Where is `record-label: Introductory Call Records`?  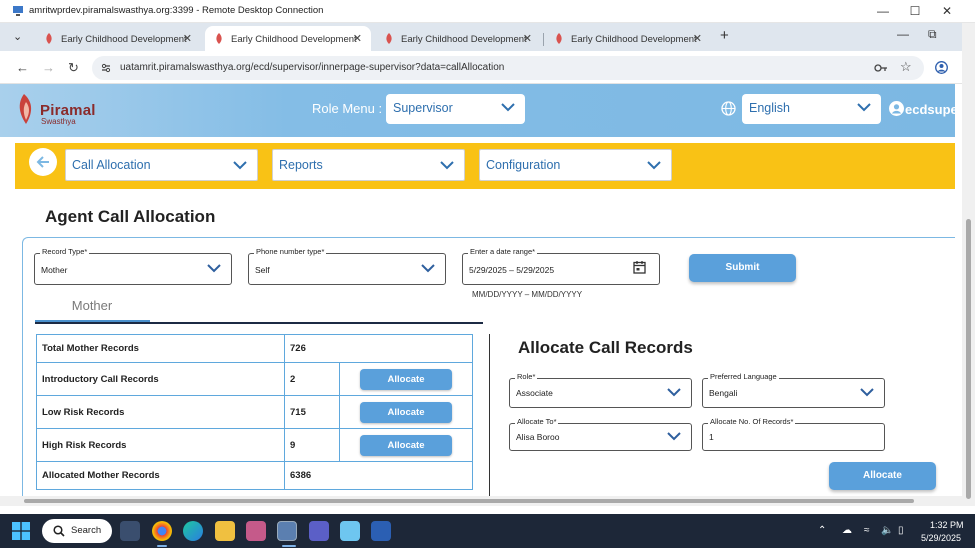 record-label: Introductory Call Records is located at coordinates (160, 379).